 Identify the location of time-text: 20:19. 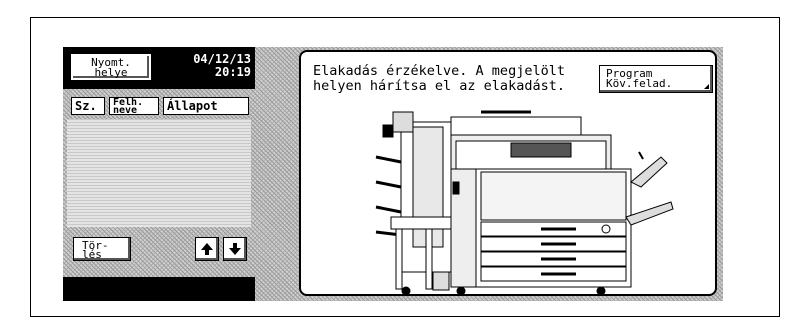
(232, 72).